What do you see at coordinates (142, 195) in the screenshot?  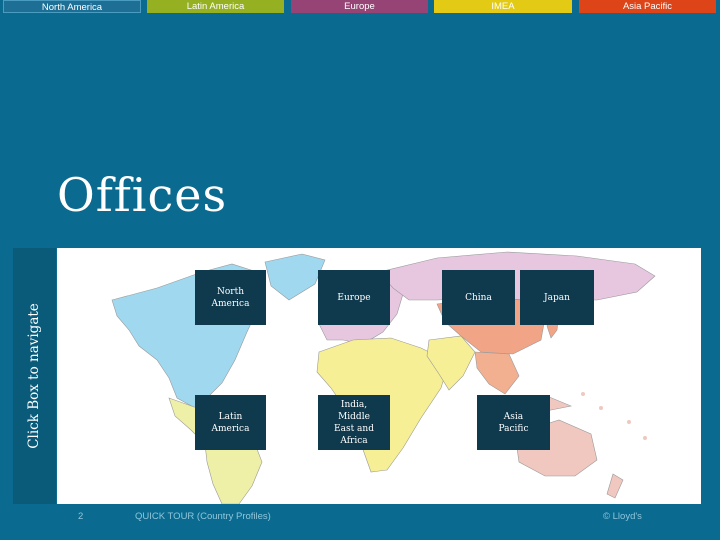 I see `page-title: Offices` at bounding box center [142, 195].